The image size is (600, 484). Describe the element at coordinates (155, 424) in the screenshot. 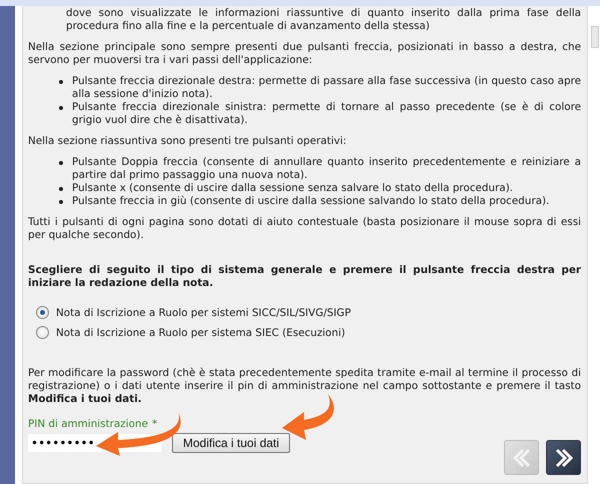

I see `required-mark: *` at that location.